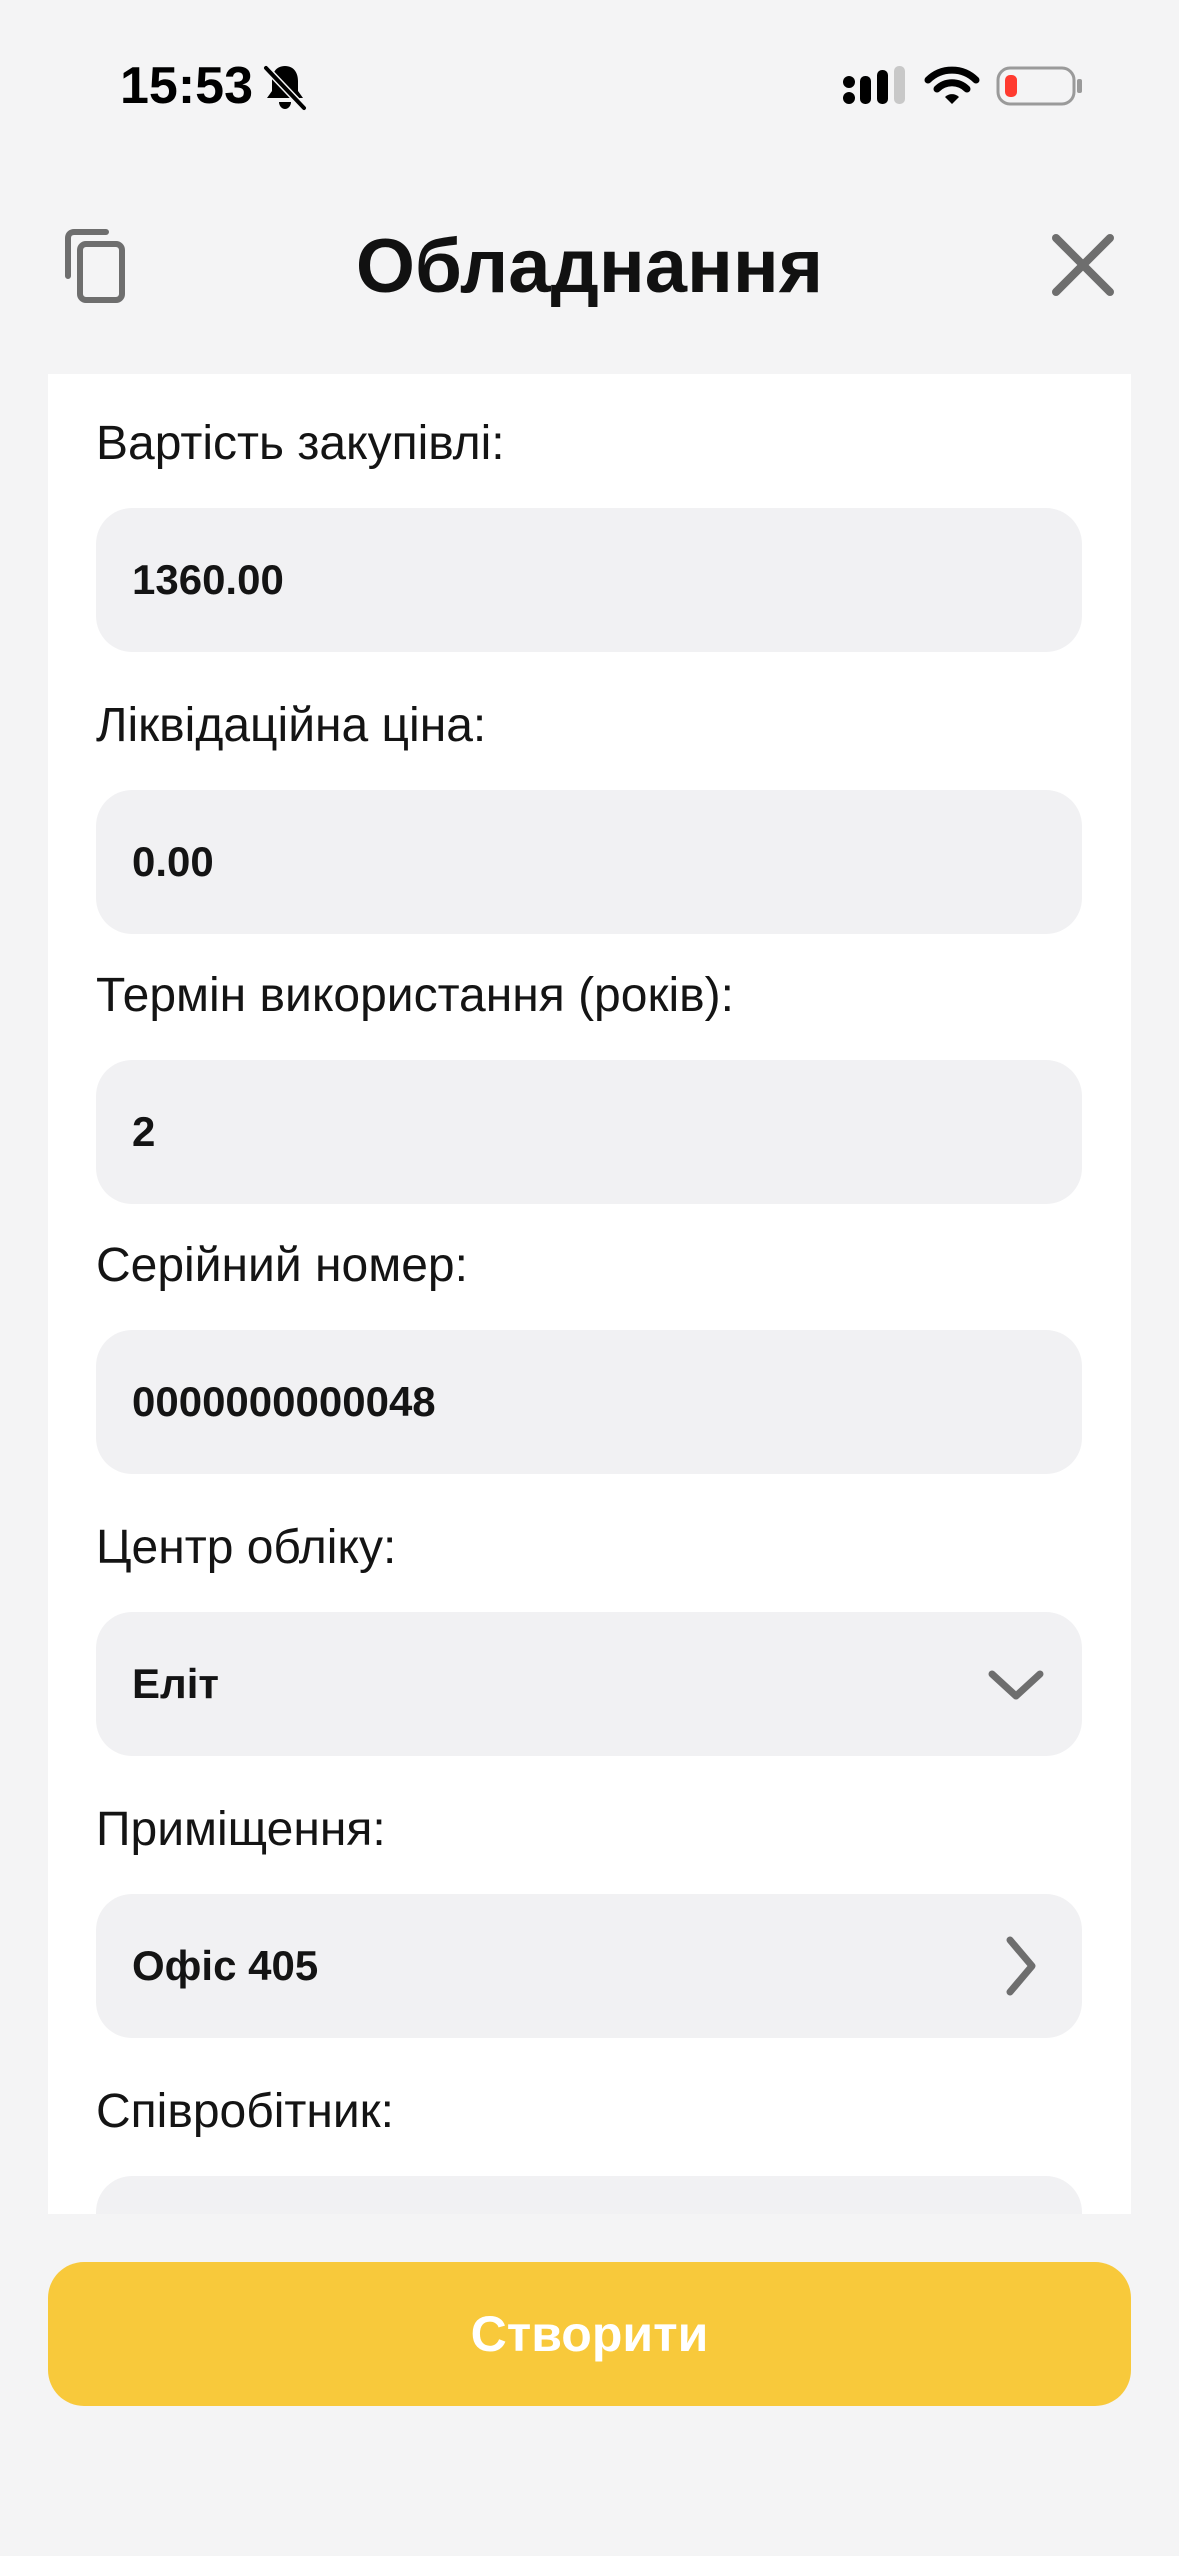  I want to click on chevron-right-icon, so click(1021, 1966).